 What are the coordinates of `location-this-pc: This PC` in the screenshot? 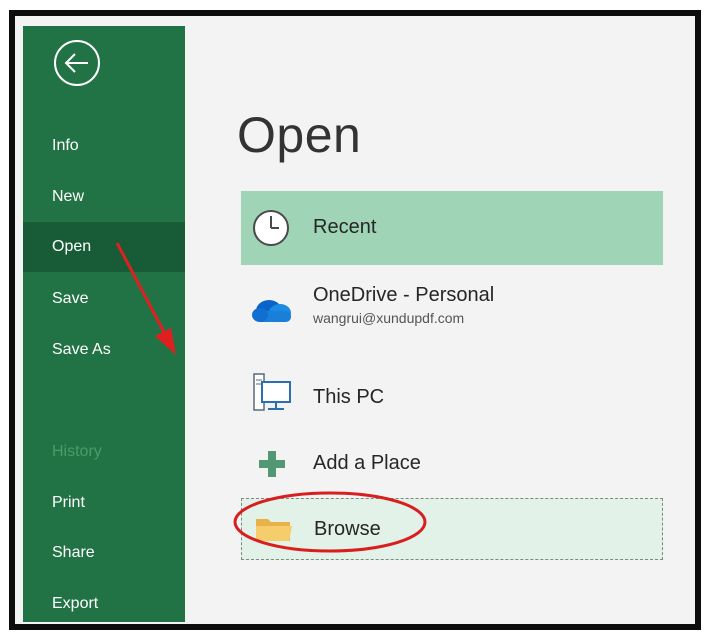 It's located at (452, 396).